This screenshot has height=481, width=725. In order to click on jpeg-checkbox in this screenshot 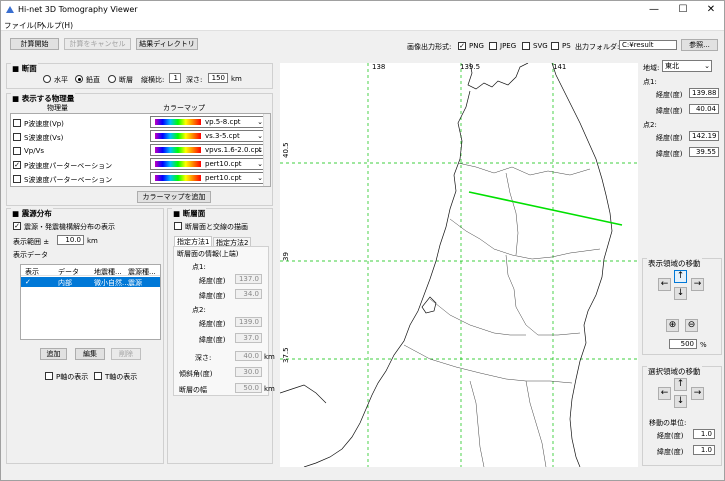, I will do `click(493, 46)`.